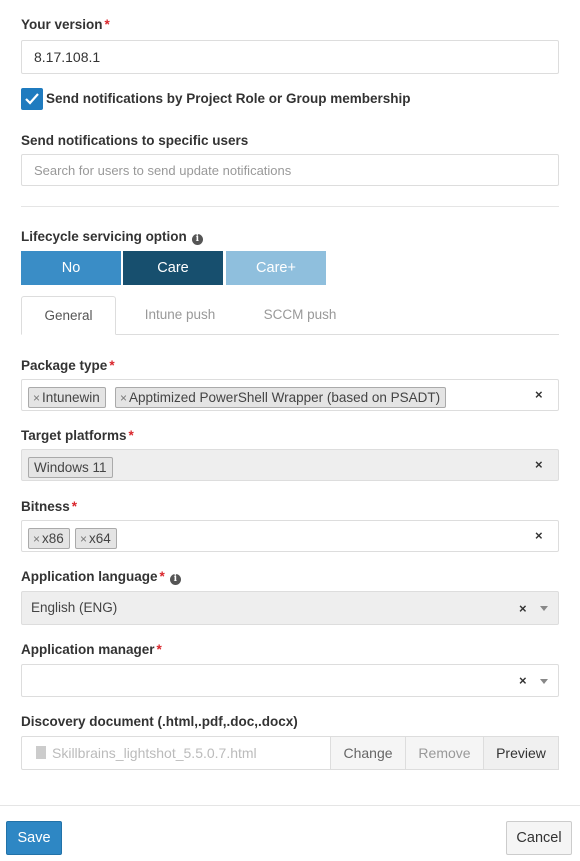 This screenshot has width=580, height=861. I want to click on version-input, so click(290, 57).